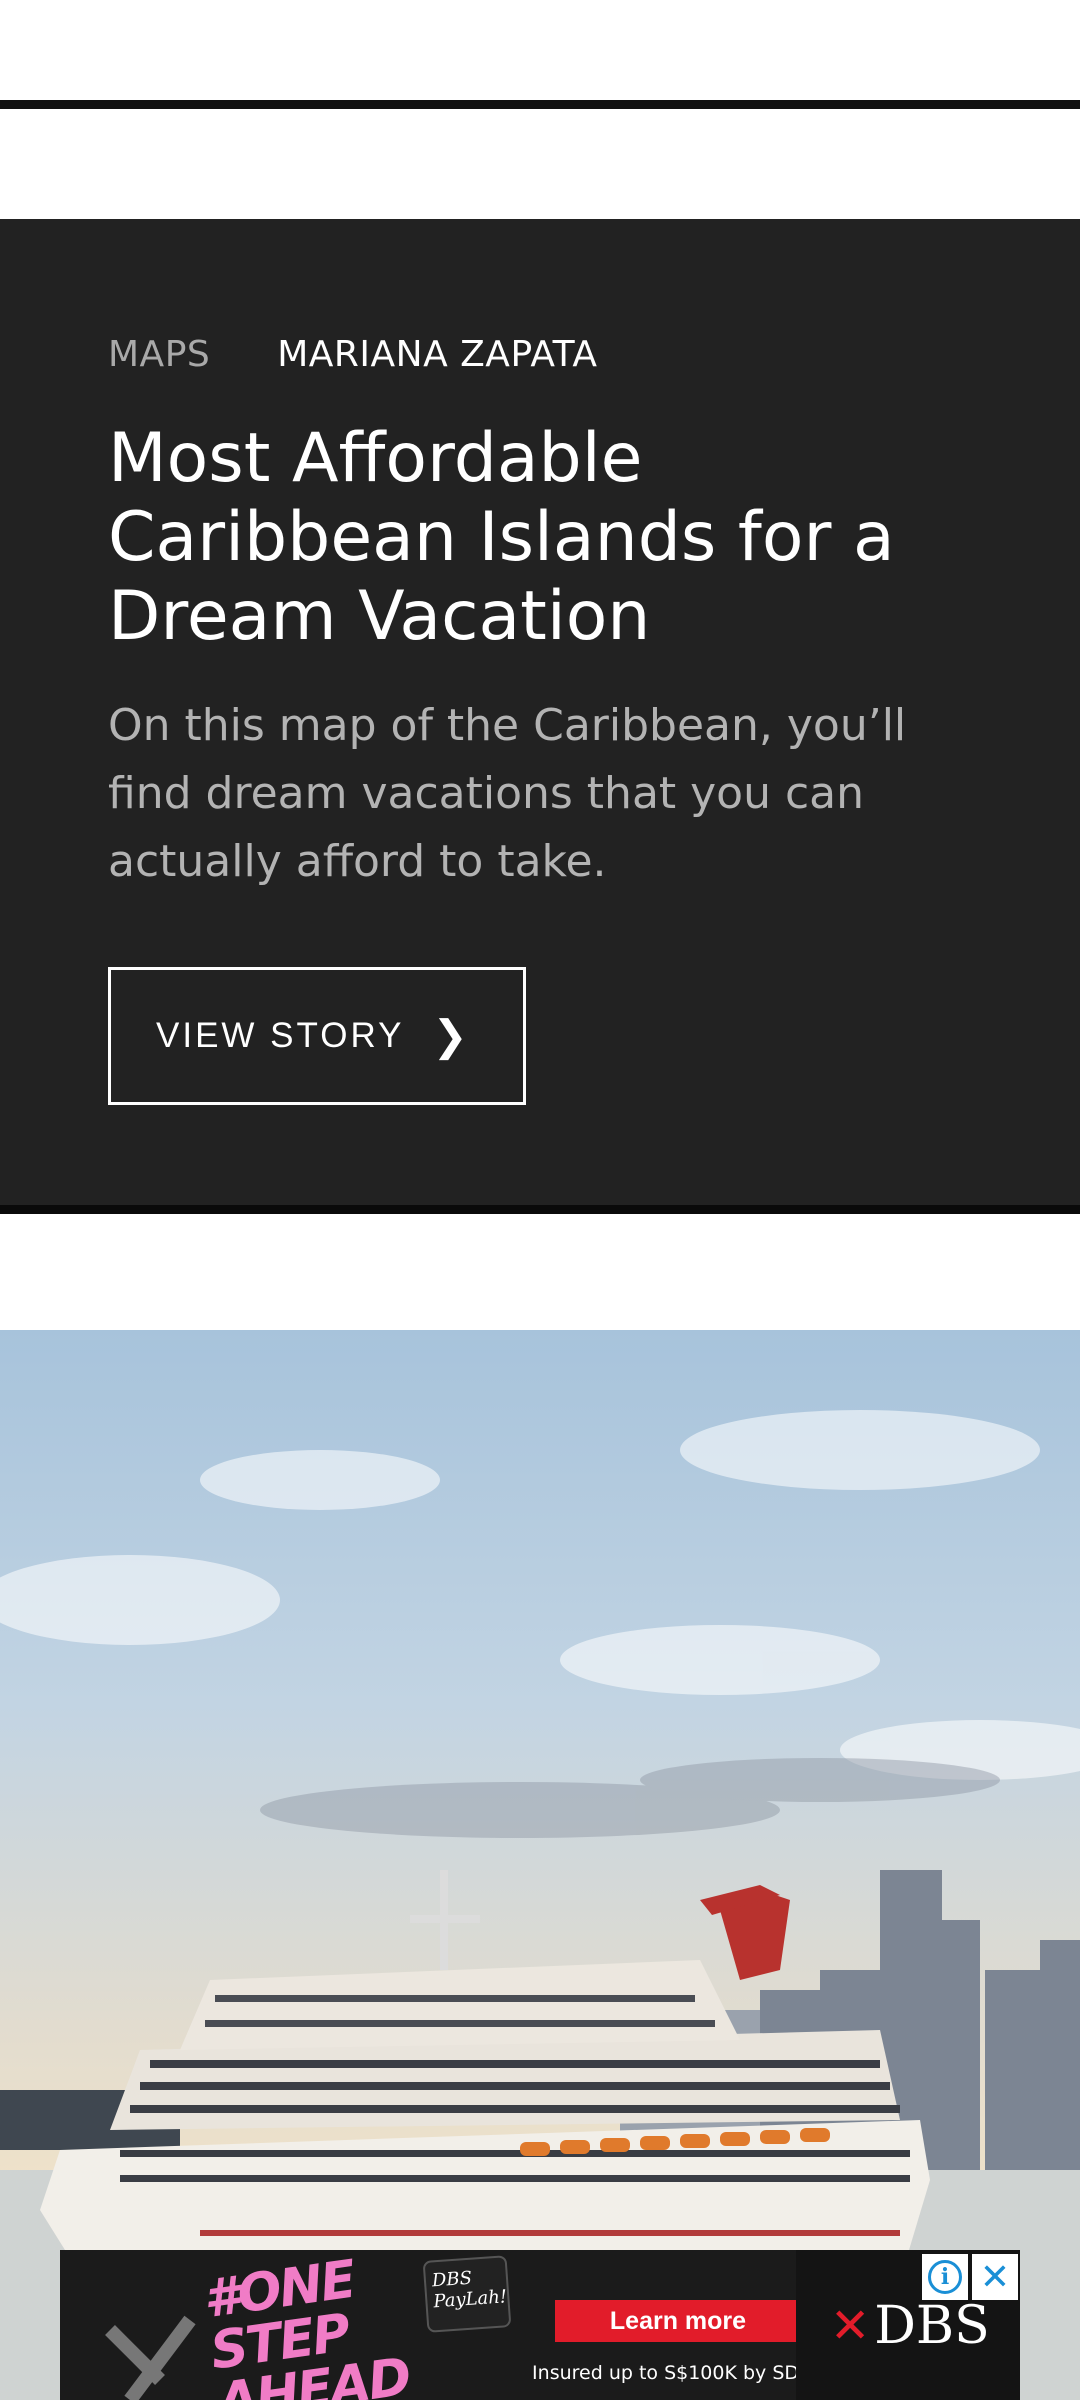 This screenshot has width=1080, height=2400. I want to click on story-meta: MAPS MARIANA ZAPATA, so click(353, 354).